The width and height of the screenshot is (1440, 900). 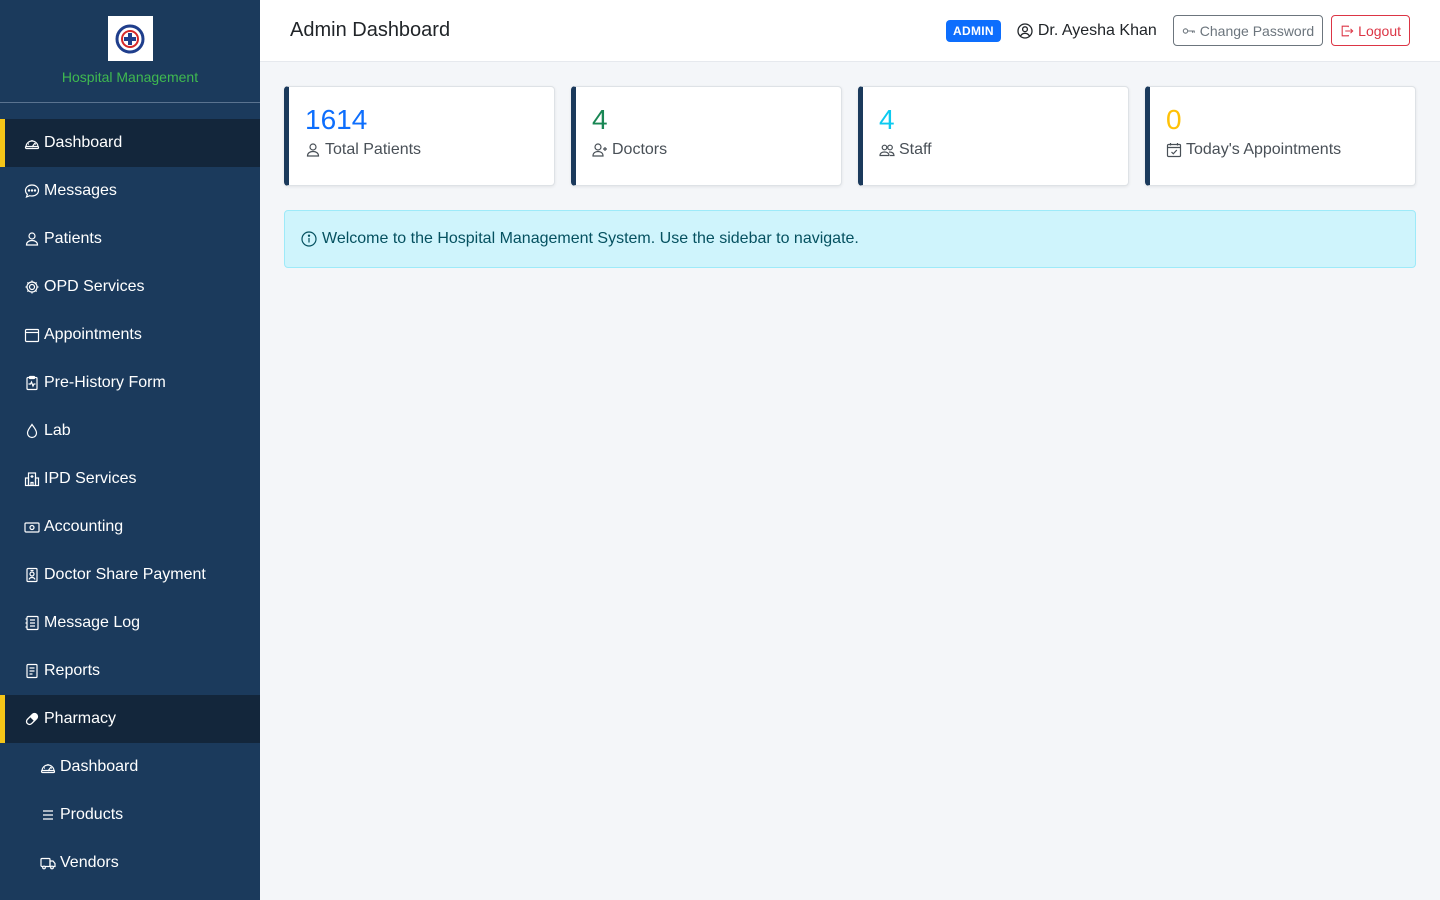 I want to click on calendar-icon, so click(x=32, y=335).